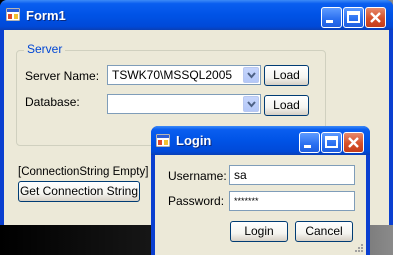 The image size is (393, 255). I want to click on maximize-button, so click(353, 17).